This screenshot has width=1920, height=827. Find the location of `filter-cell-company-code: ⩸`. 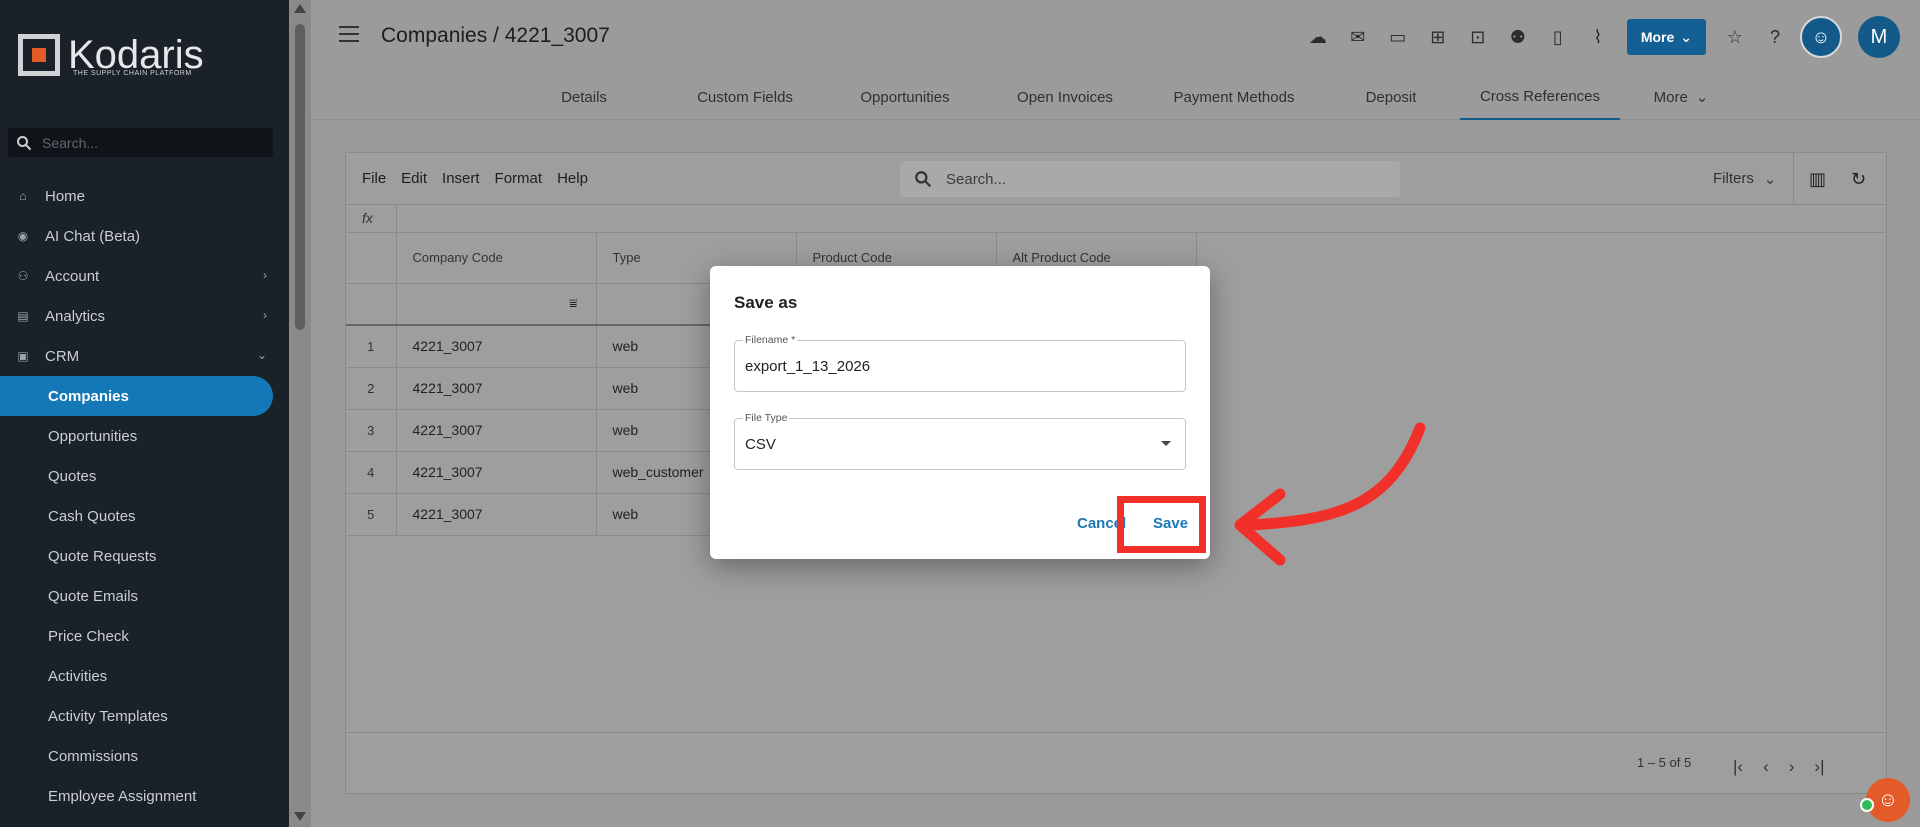

filter-cell-company-code: ⩸ is located at coordinates (496, 304).